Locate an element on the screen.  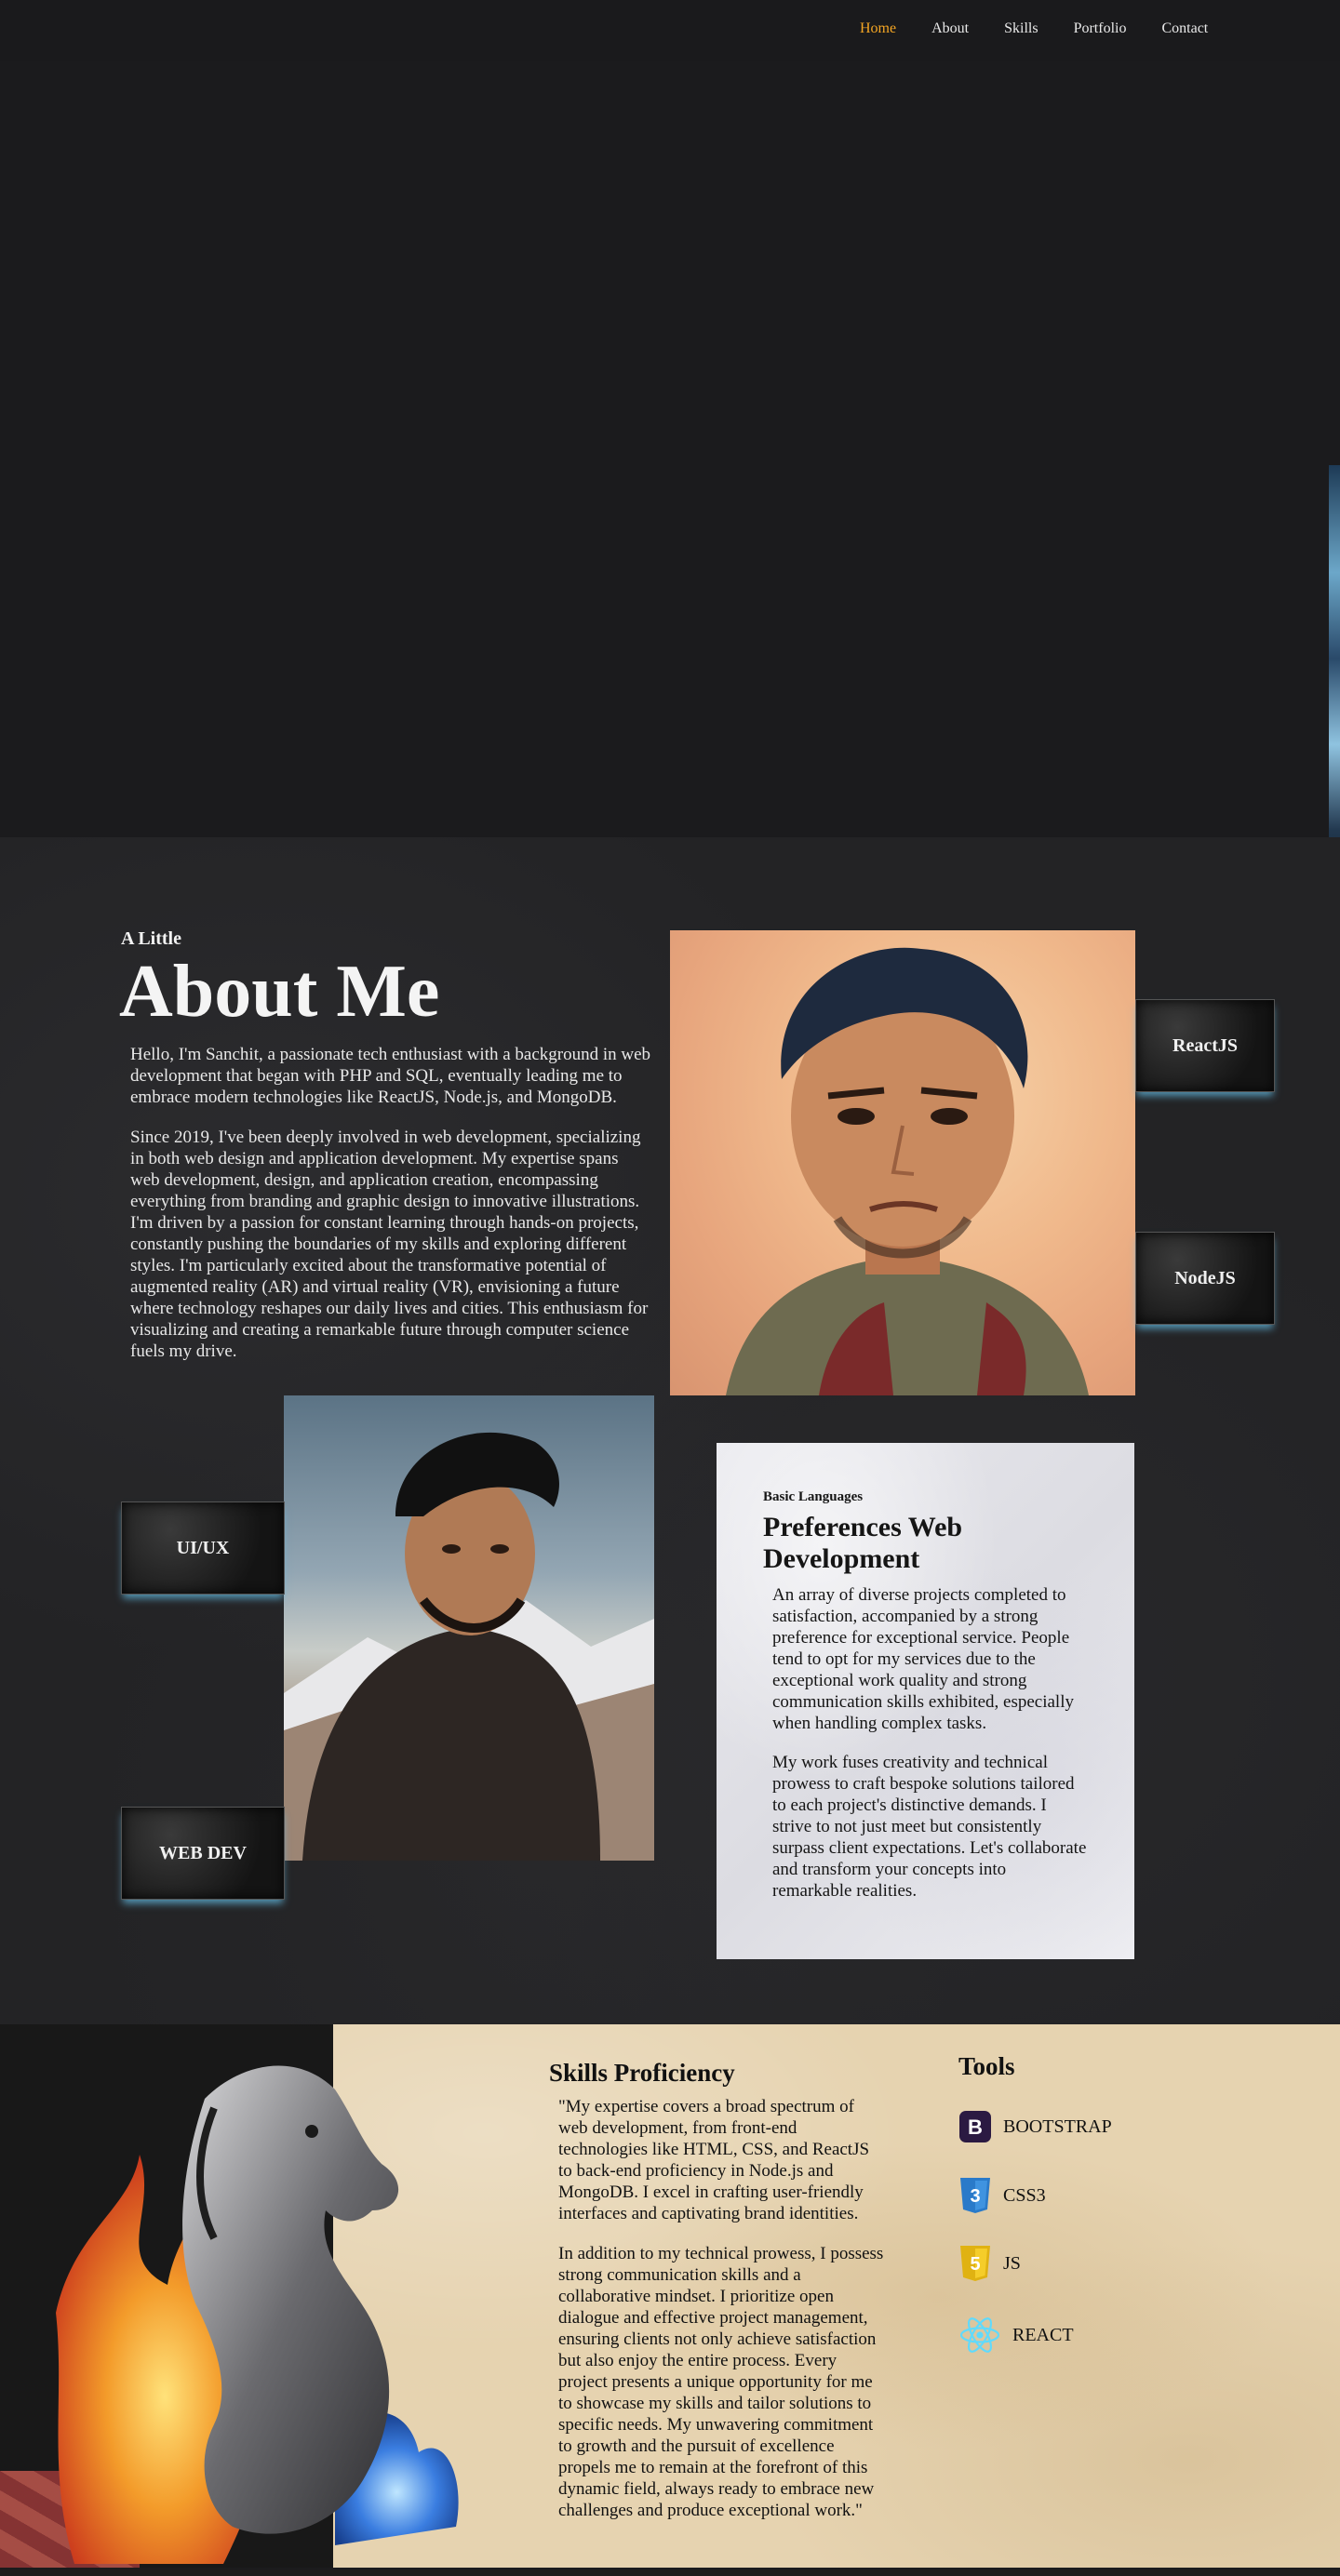
skills-title: Skills Proficiency is located at coordinates (642, 2073).